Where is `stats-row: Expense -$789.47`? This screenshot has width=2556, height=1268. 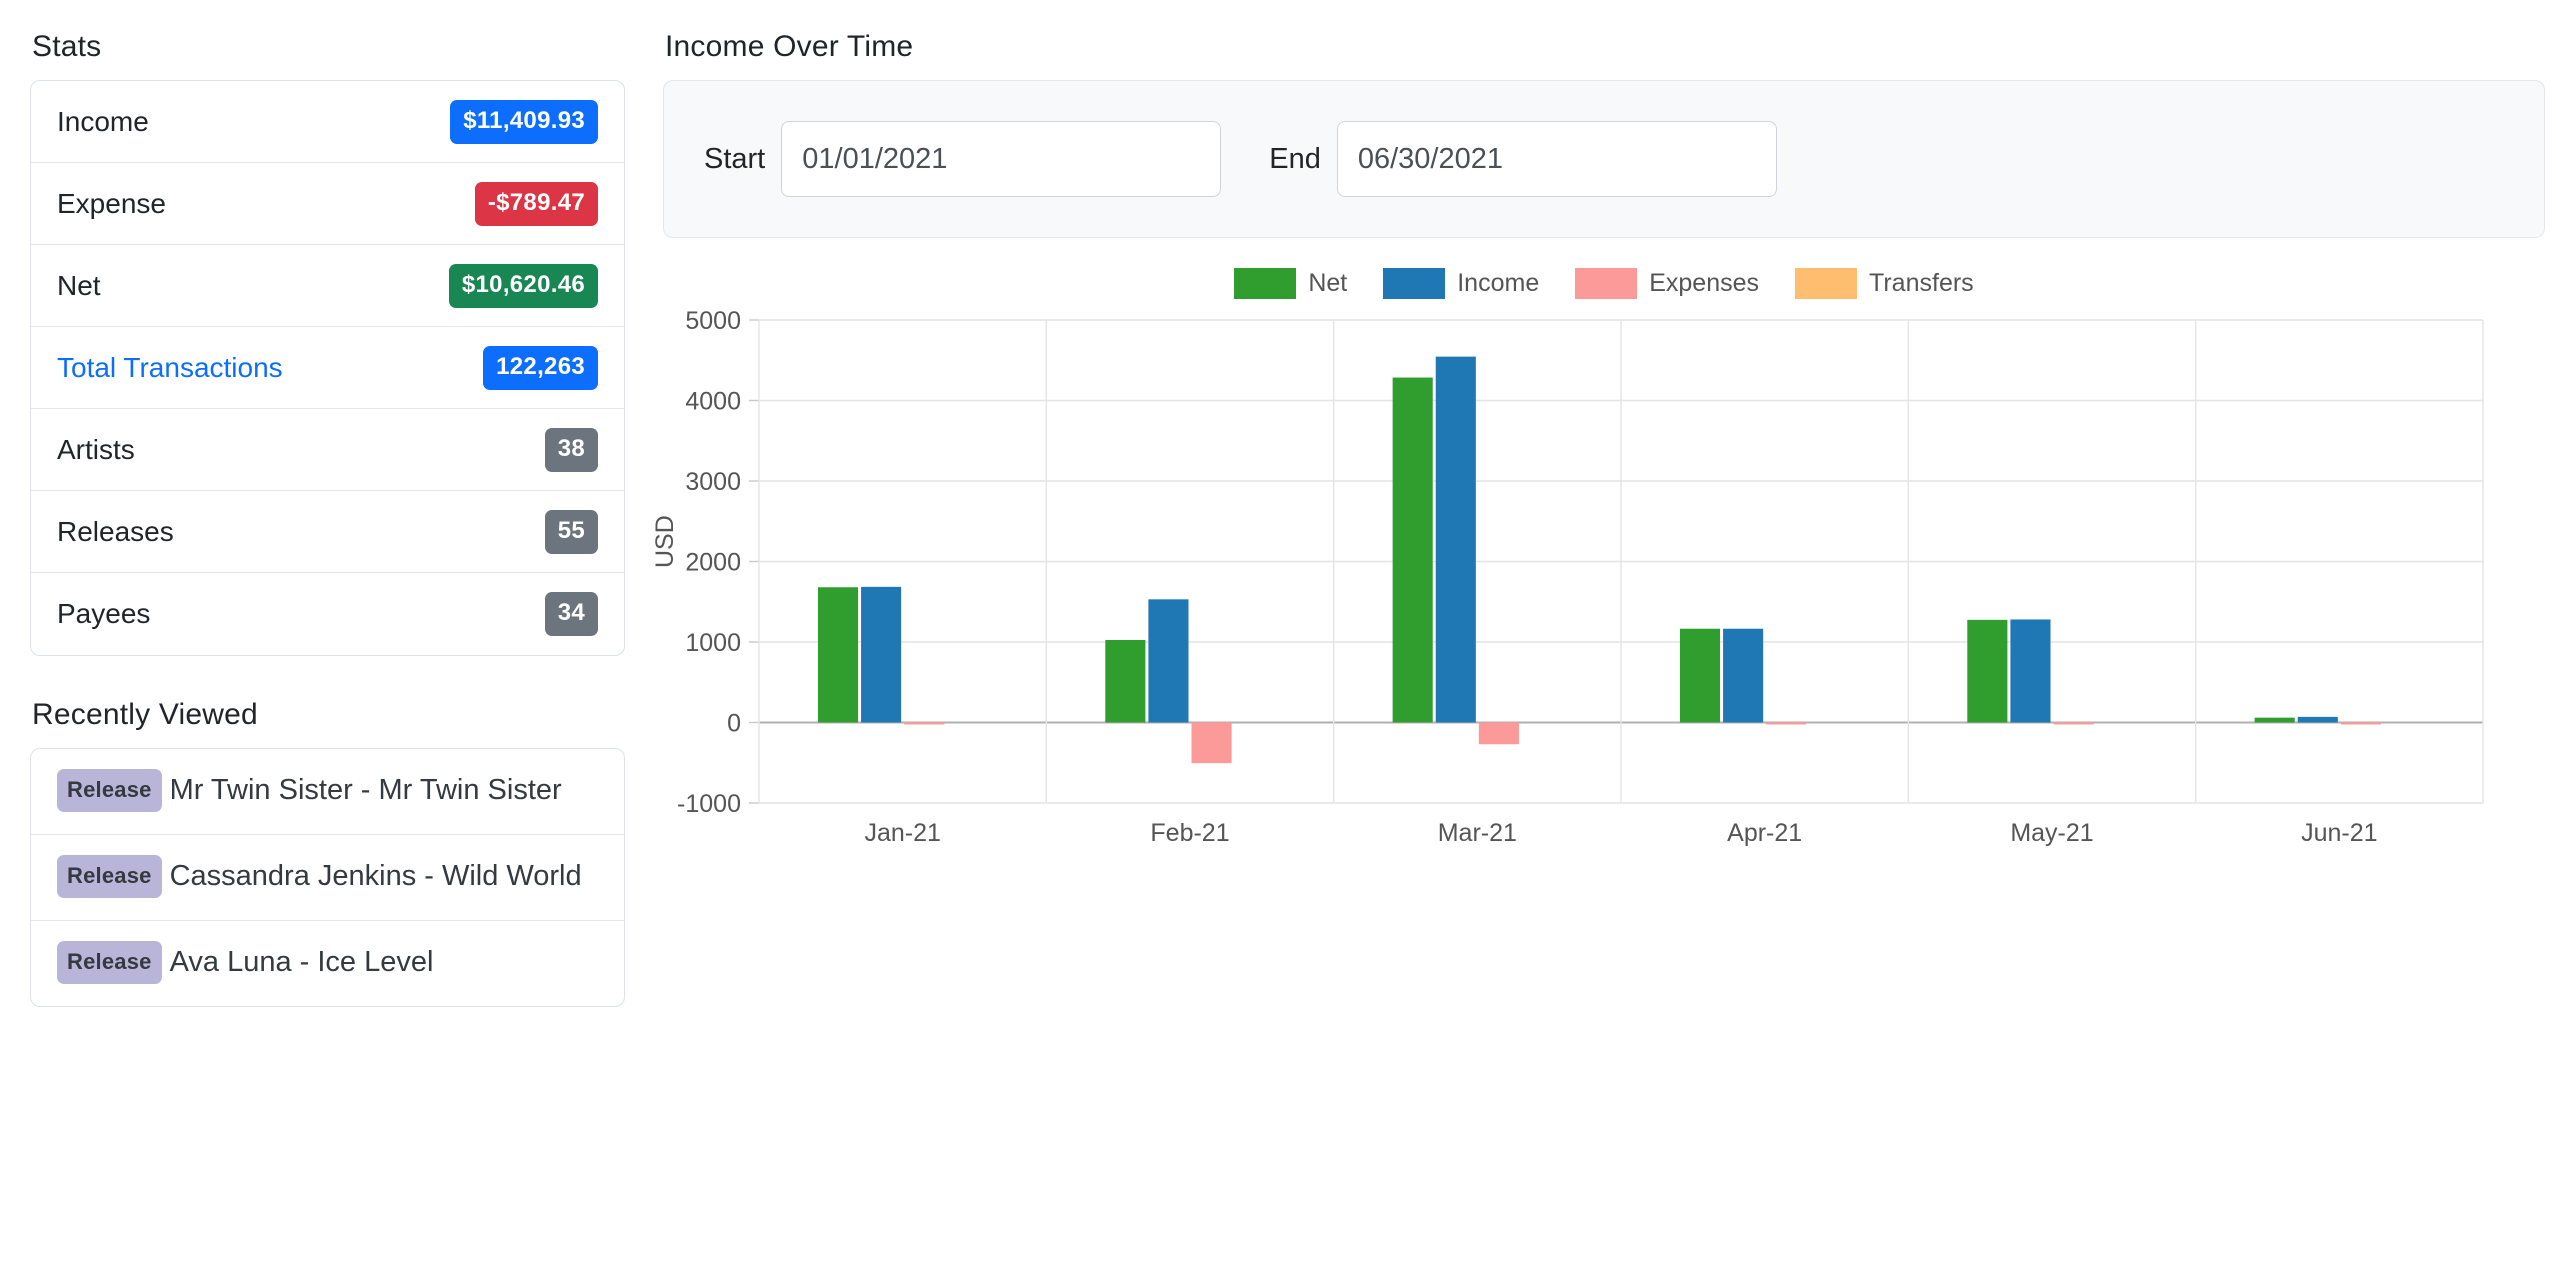
stats-row: Expense -$789.47 is located at coordinates (327, 204).